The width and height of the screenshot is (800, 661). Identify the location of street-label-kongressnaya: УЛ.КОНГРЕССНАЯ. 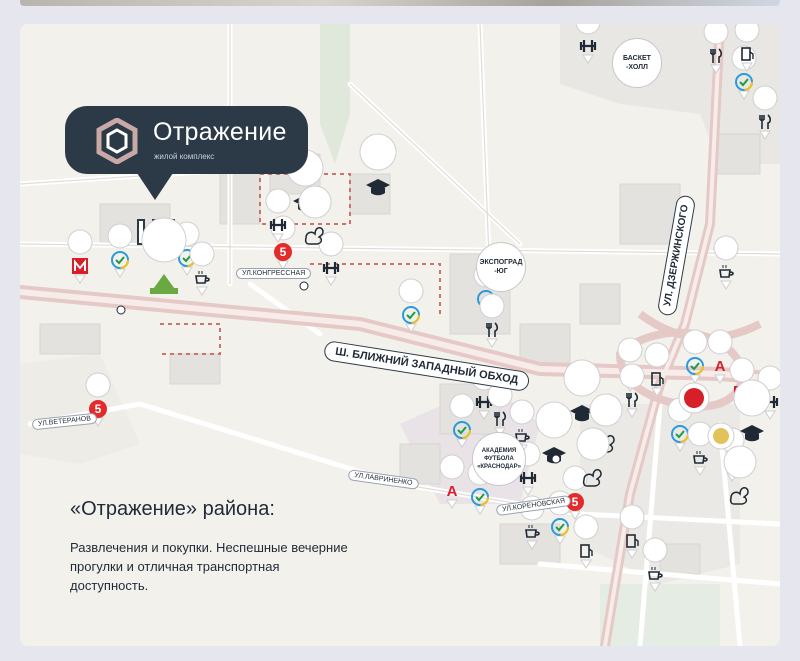
(274, 273).